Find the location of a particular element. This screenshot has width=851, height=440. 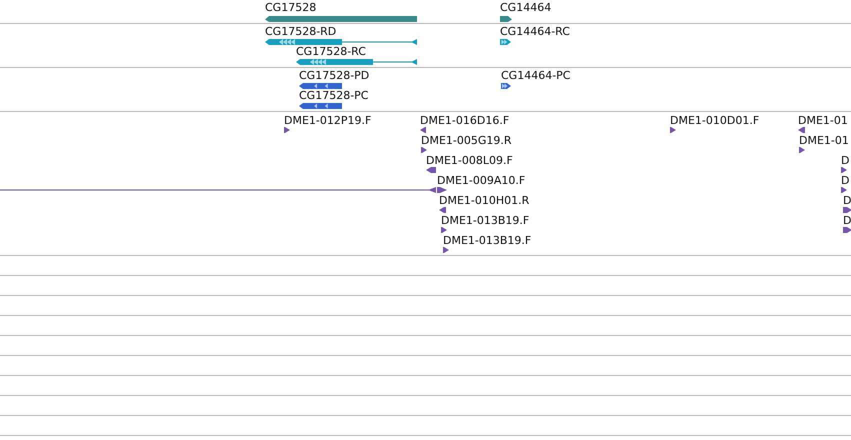

feature-label: CG17528-RD is located at coordinates (300, 31).